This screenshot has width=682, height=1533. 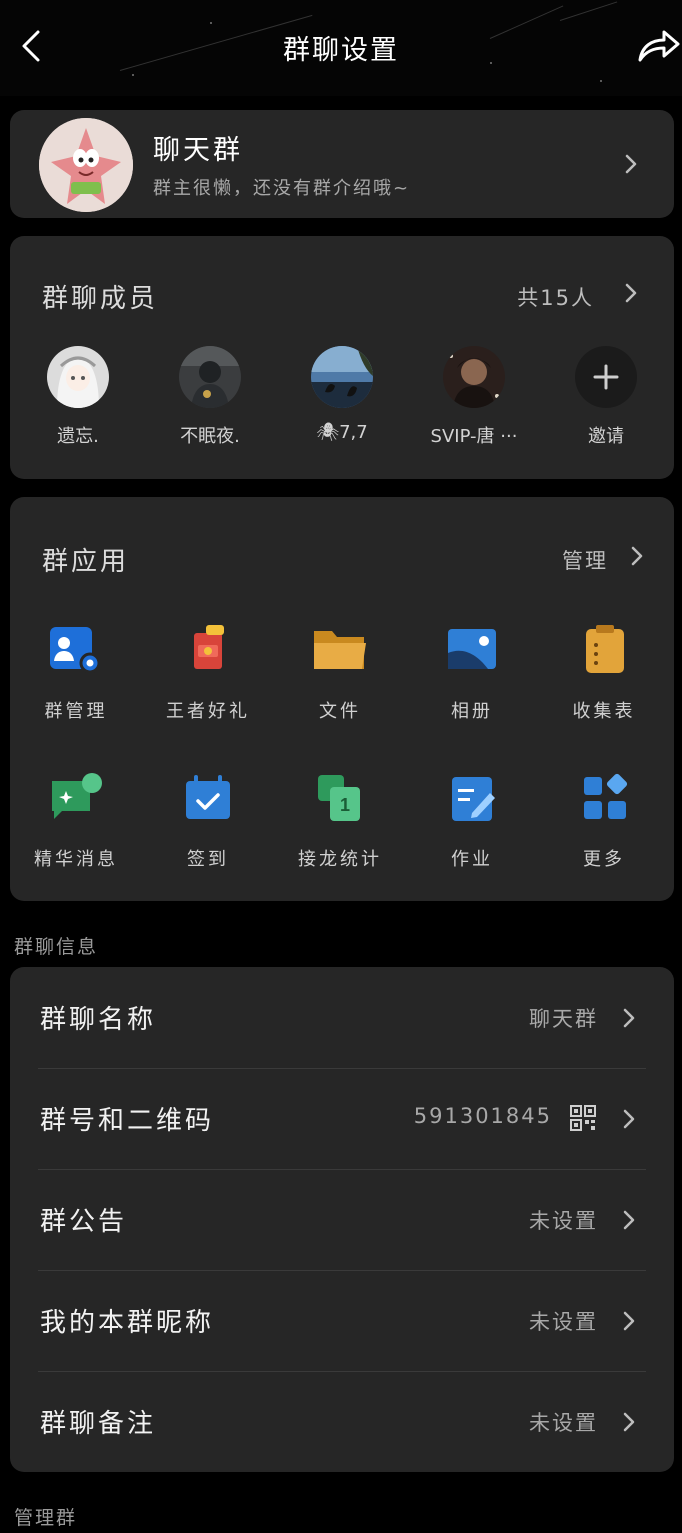 I want to click on row-label: 群聊名称, so click(x=98, y=1020).